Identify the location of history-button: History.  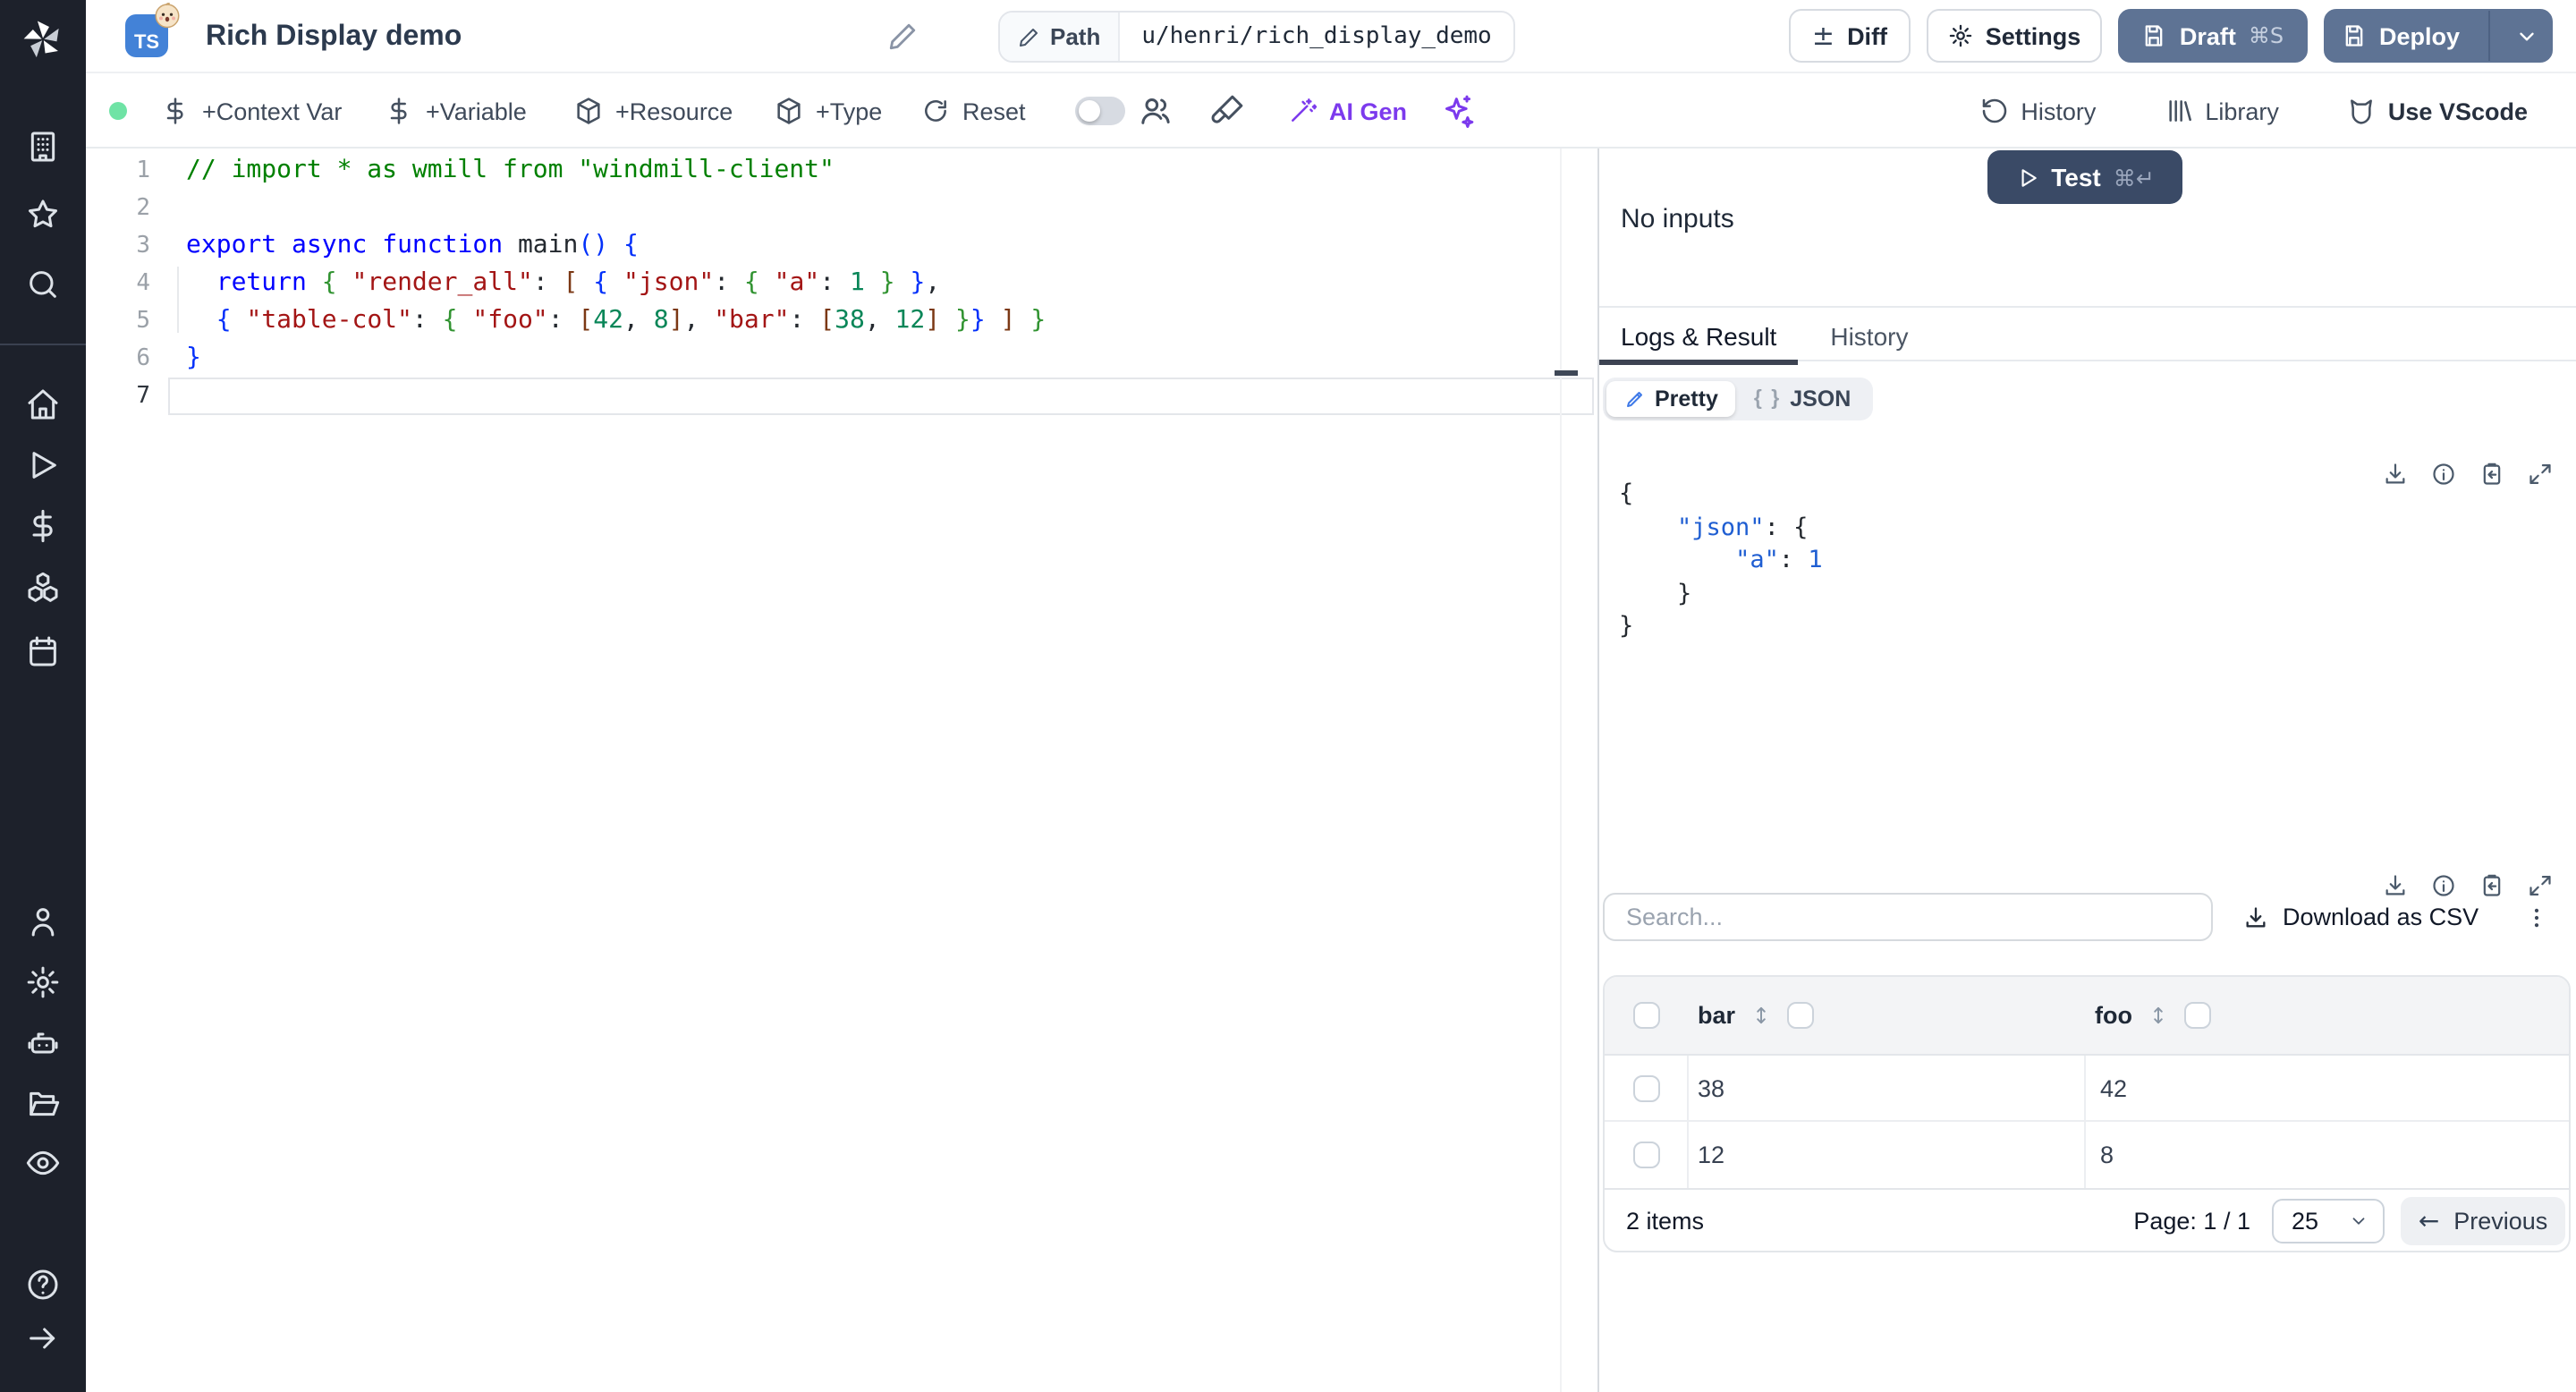
(2037, 111).